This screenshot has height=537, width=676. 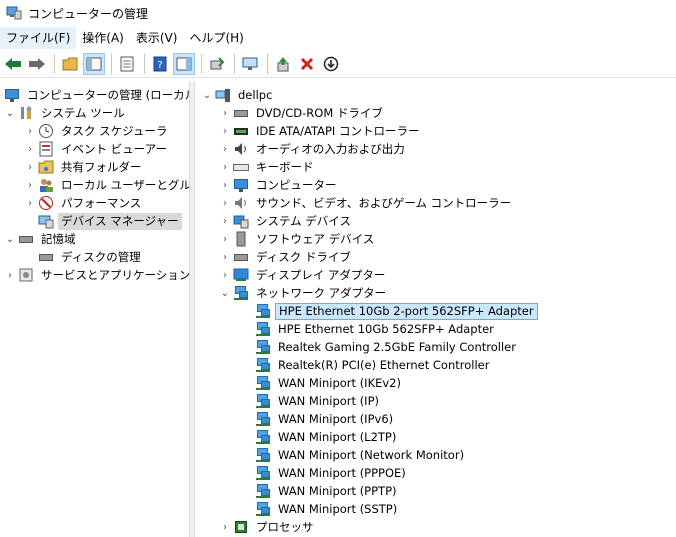 What do you see at coordinates (97, 131) in the screenshot?
I see `tree-item-task-scheduler: › タスク スケジューラ` at bounding box center [97, 131].